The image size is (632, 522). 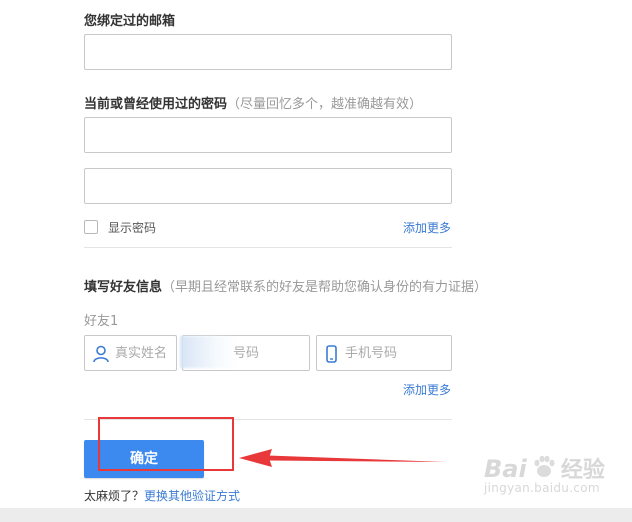 What do you see at coordinates (325, 287) in the screenshot?
I see `friend-hint: （早期且经常联系的好友是帮助您确认身份的有力证据）` at bounding box center [325, 287].